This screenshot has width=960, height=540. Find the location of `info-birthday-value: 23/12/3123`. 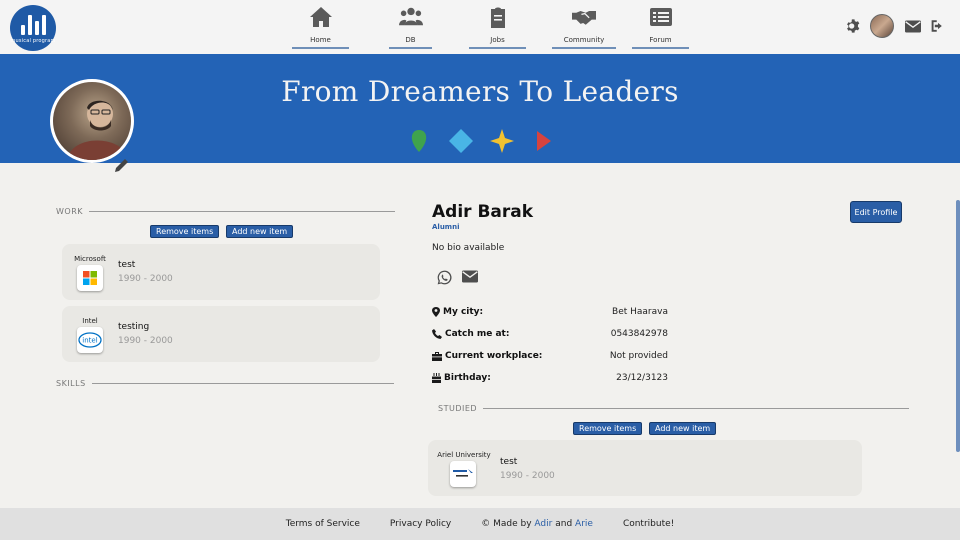

info-birthday-value: 23/12/3123 is located at coordinates (642, 378).